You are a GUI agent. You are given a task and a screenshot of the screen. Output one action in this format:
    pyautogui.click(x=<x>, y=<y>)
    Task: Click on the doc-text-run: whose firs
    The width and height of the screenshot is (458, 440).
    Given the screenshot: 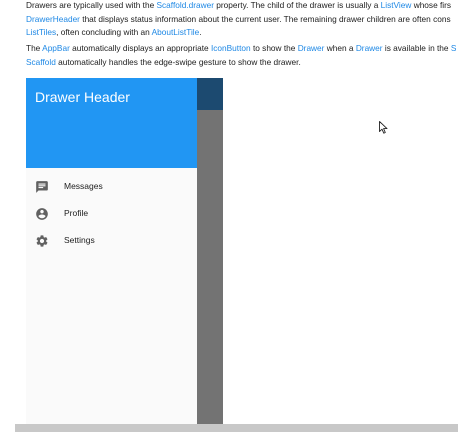 What is the action you would take?
    pyautogui.click(x=431, y=5)
    